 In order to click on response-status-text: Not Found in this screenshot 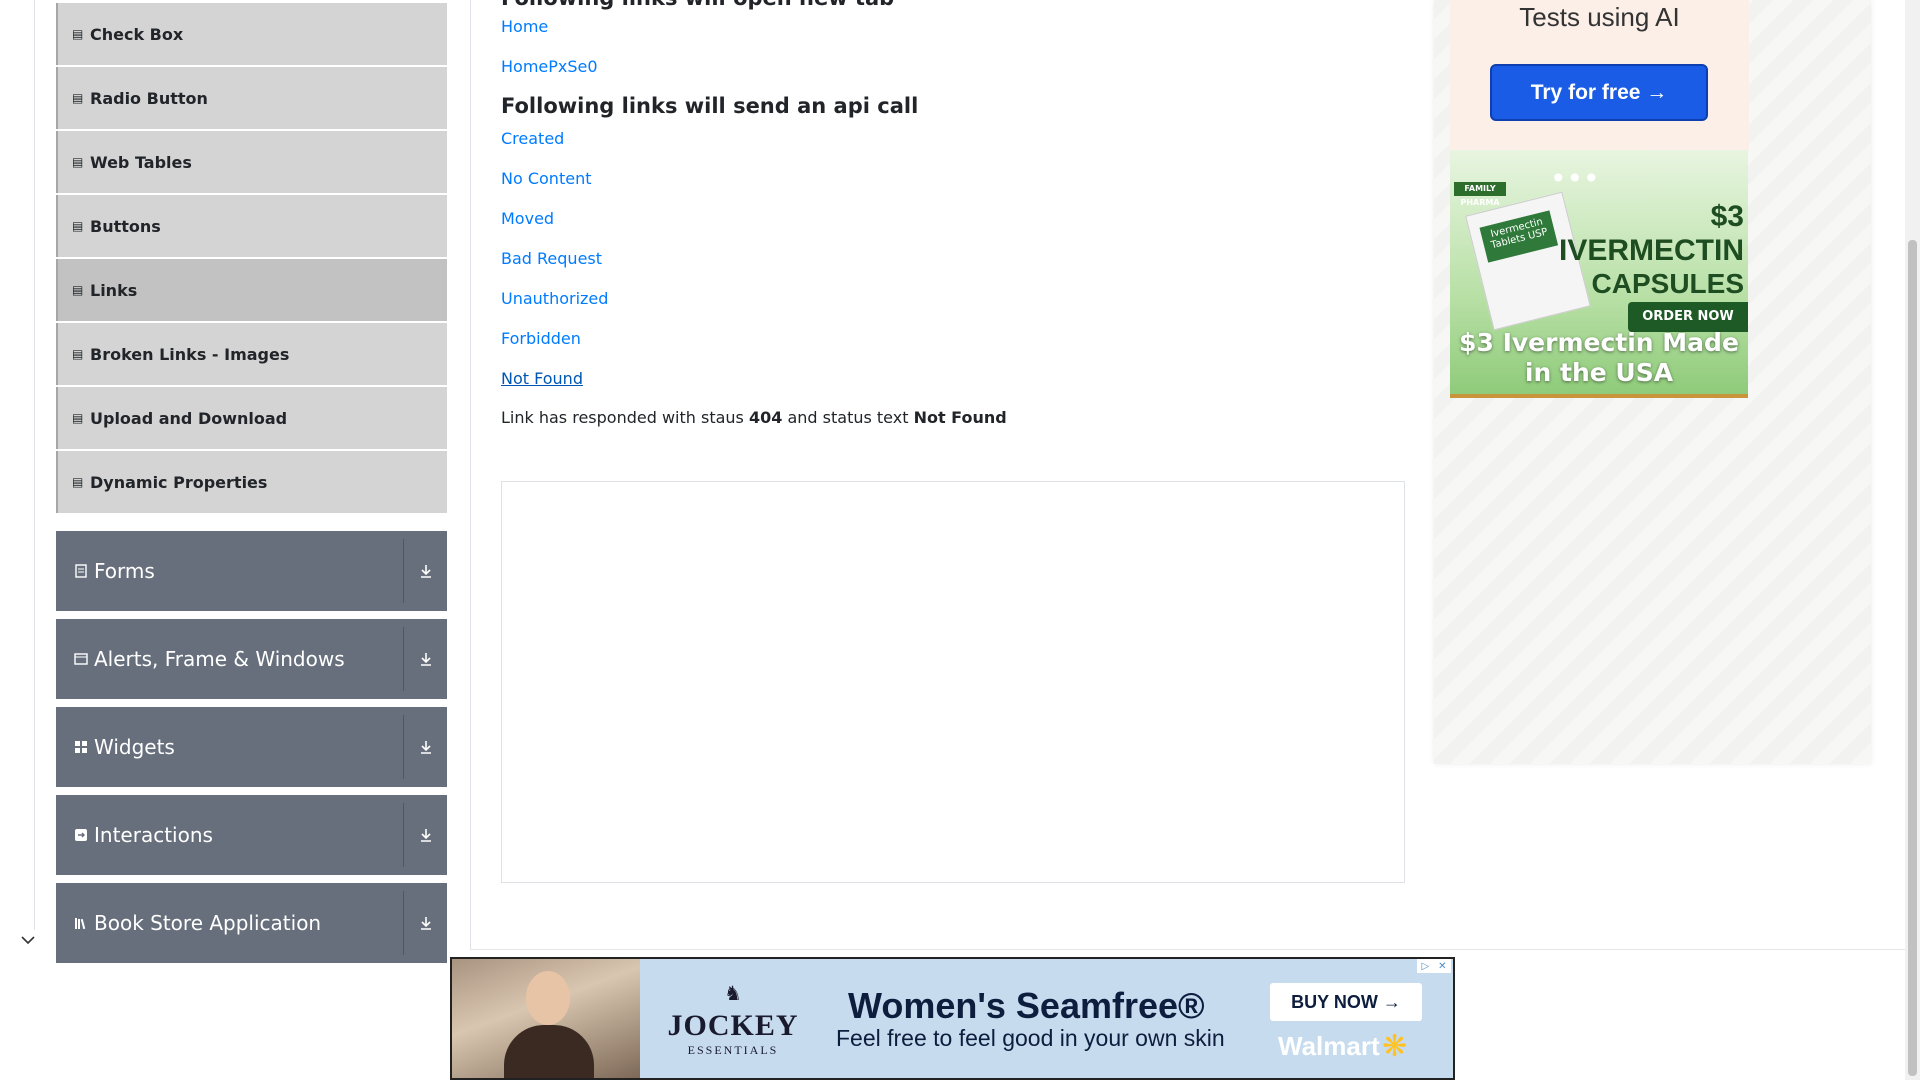, I will do `click(960, 417)`.